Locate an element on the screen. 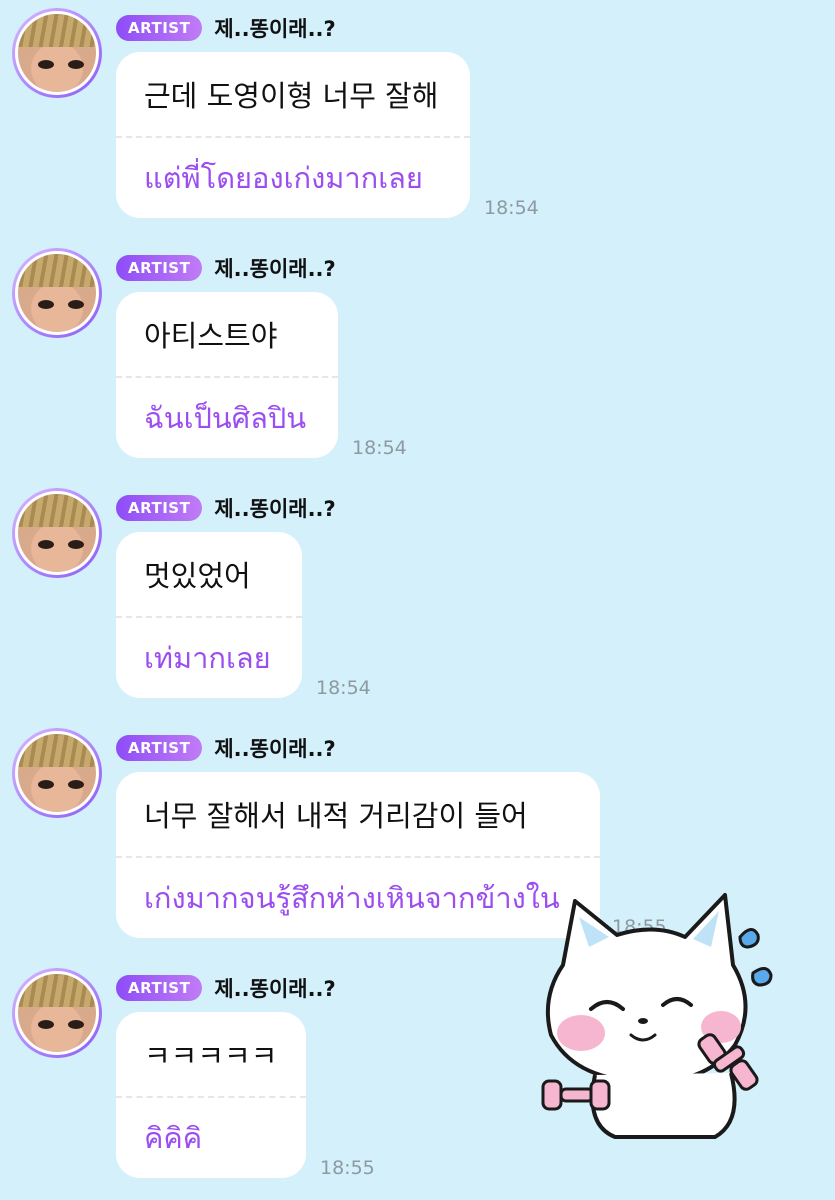 This screenshot has height=1200, width=835. translated-text: ฉันเป็นศิลปิน is located at coordinates (225, 418).